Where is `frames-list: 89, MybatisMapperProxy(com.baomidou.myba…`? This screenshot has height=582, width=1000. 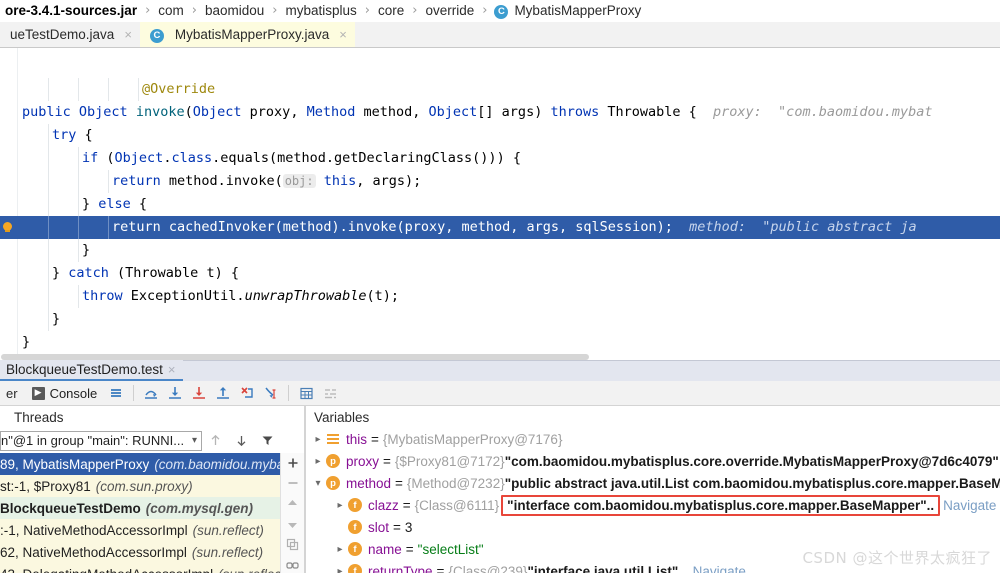
frames-list: 89, MybatisMapperProxy(com.baomidou.myba… is located at coordinates (140, 513).